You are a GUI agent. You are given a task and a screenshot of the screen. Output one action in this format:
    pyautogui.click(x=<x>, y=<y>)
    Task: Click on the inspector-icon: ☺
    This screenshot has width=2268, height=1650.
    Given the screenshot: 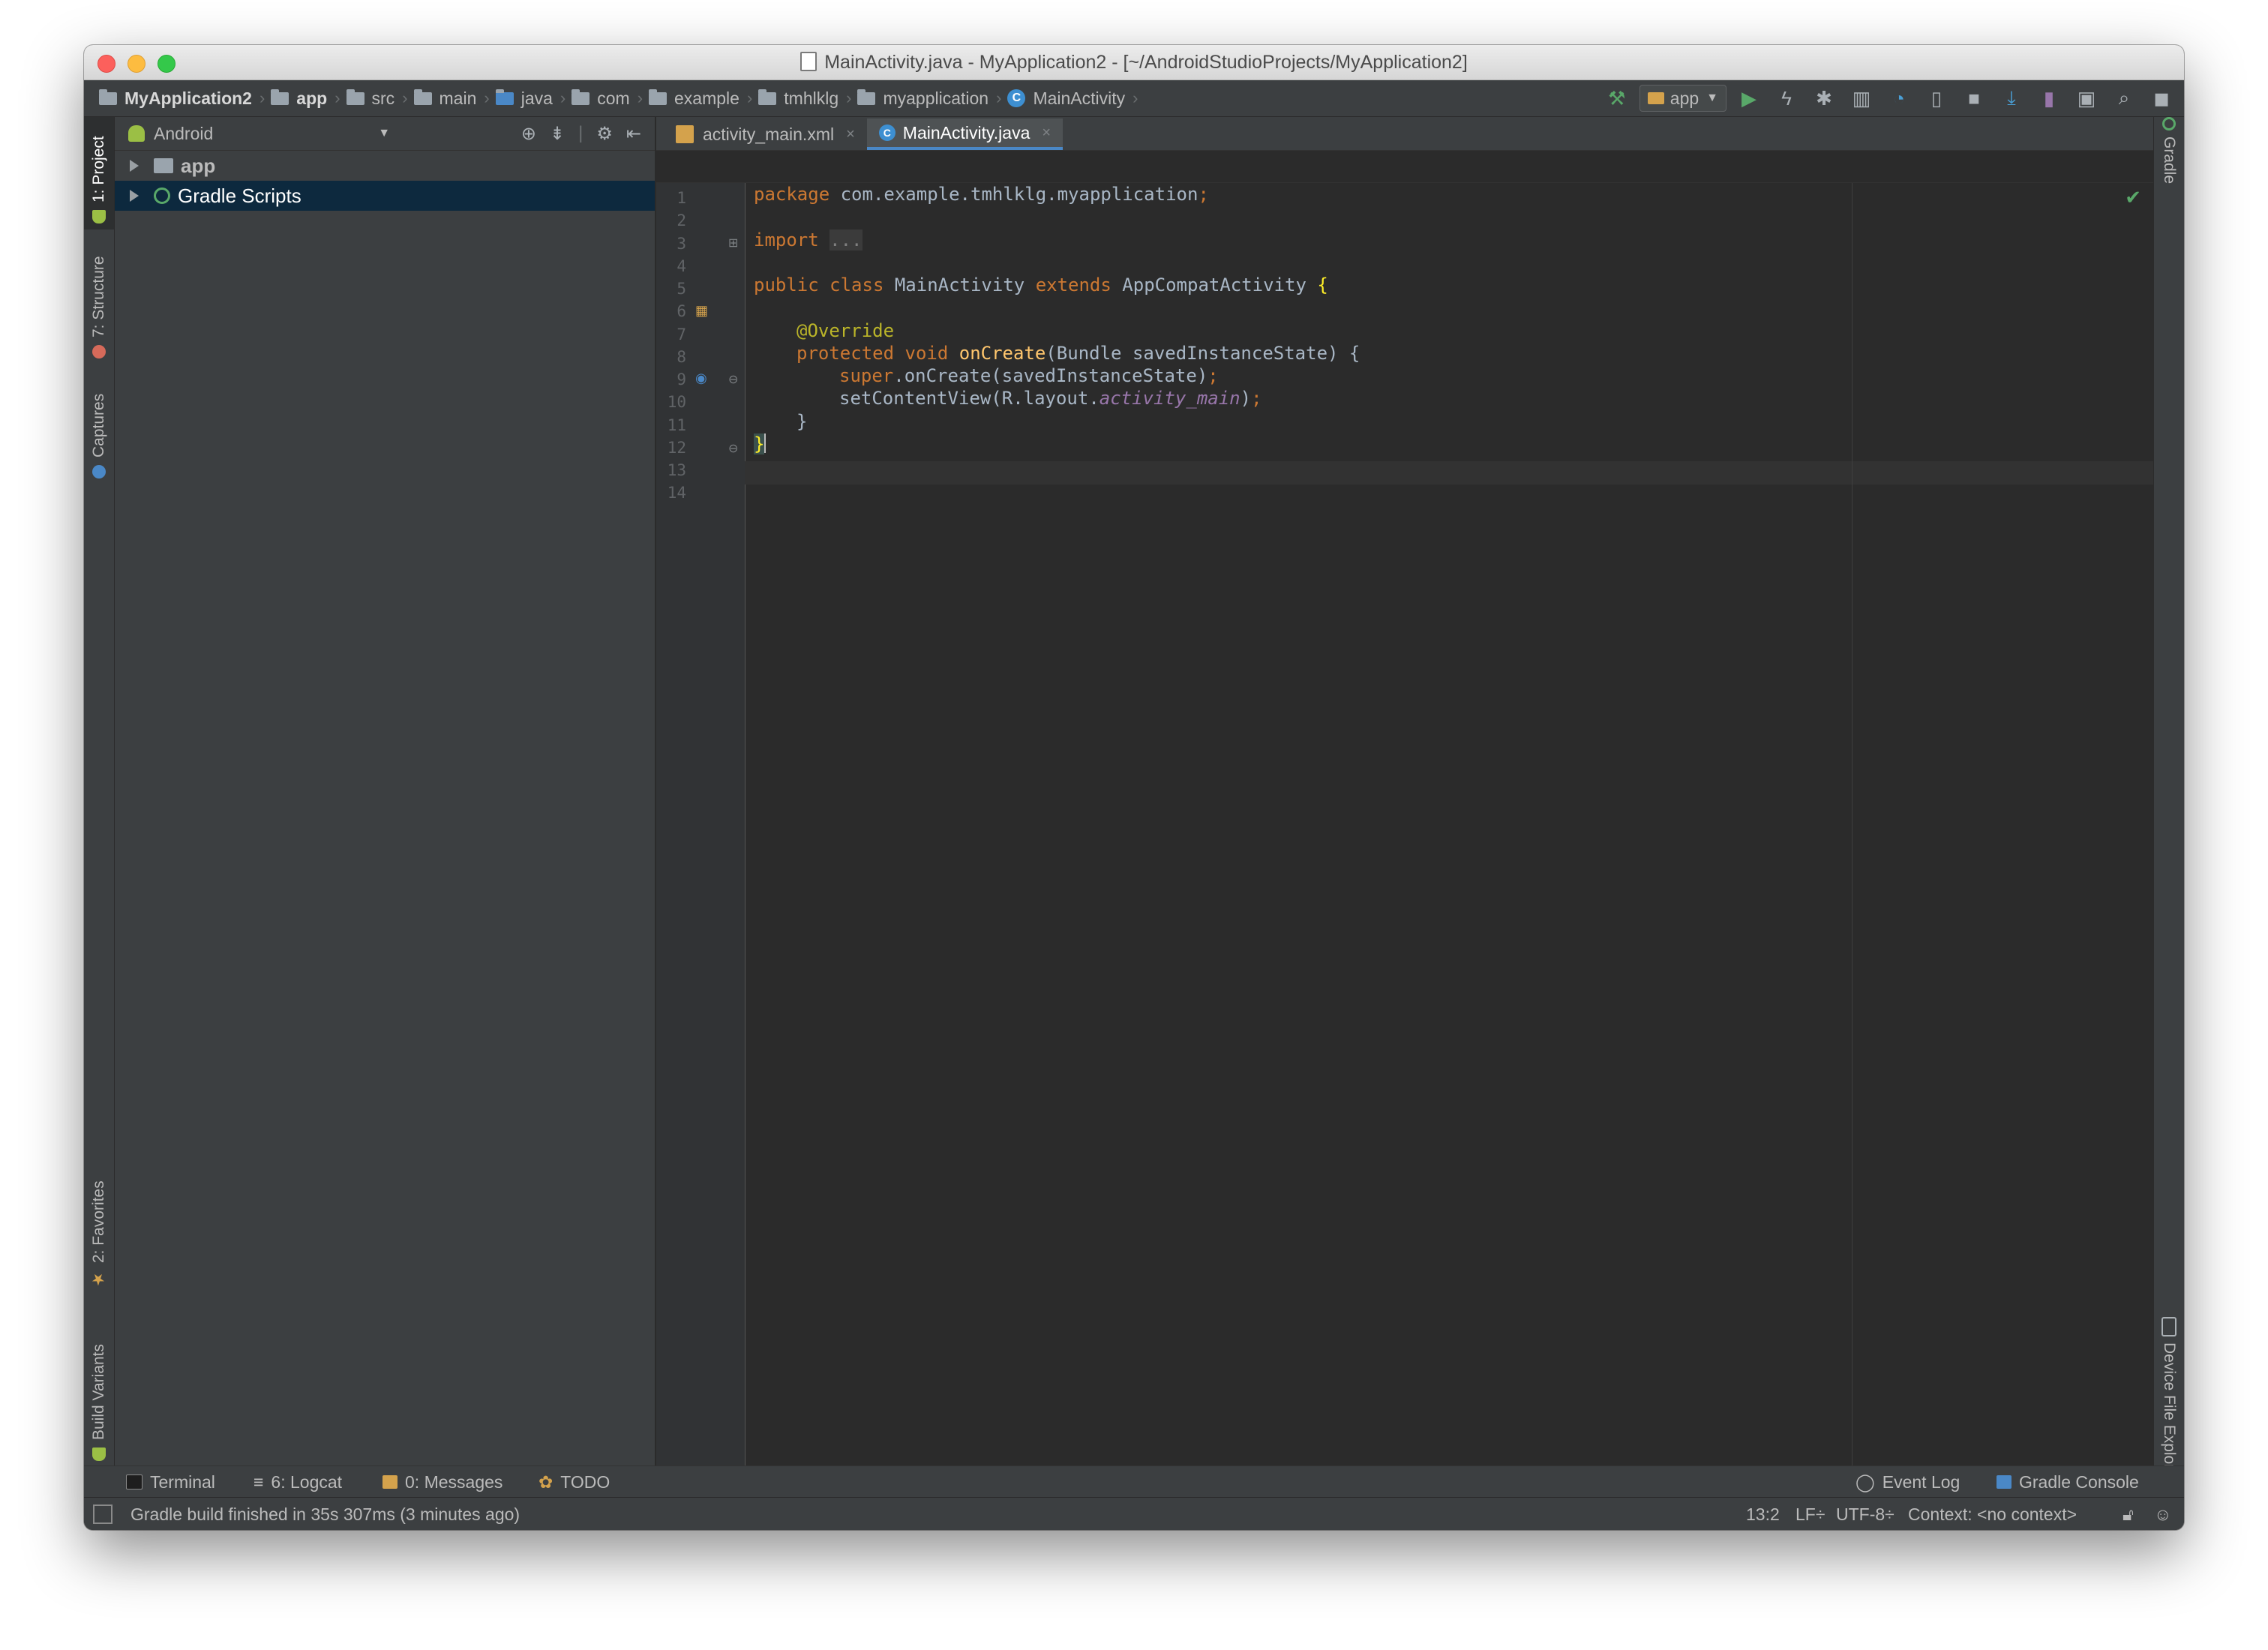 What is the action you would take?
    pyautogui.click(x=2162, y=1514)
    